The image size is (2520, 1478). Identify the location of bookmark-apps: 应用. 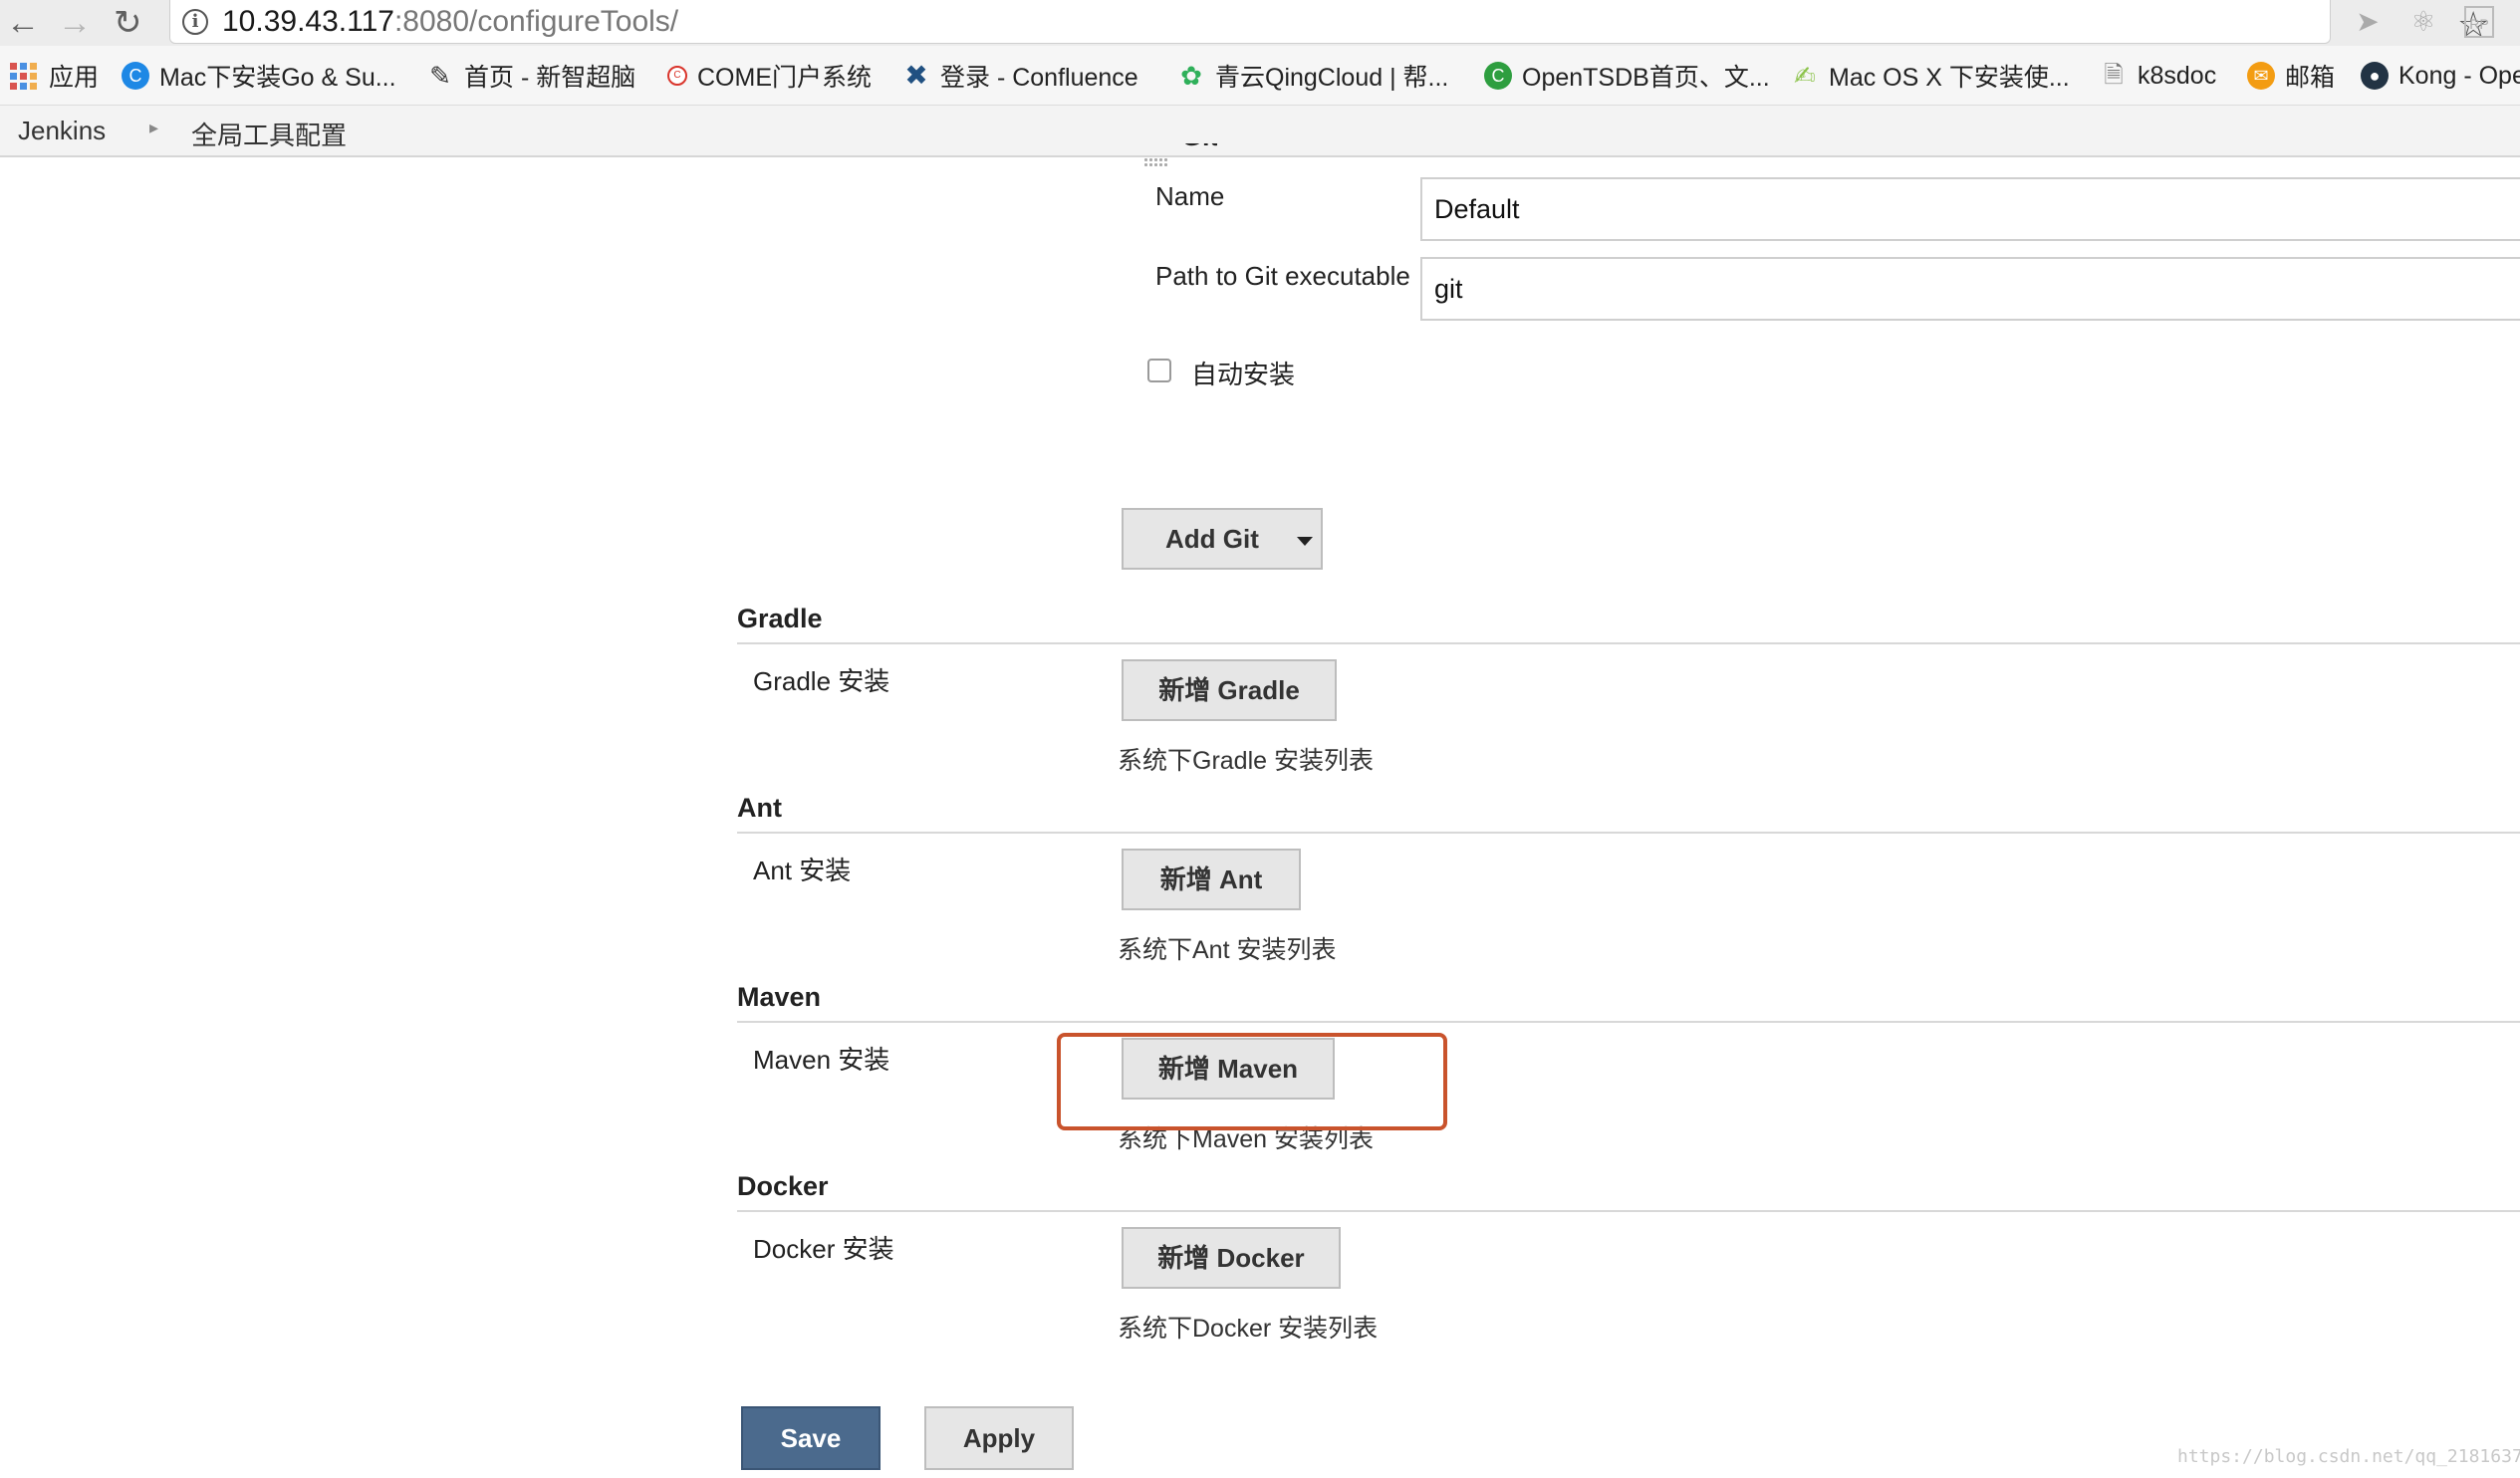
(54, 76).